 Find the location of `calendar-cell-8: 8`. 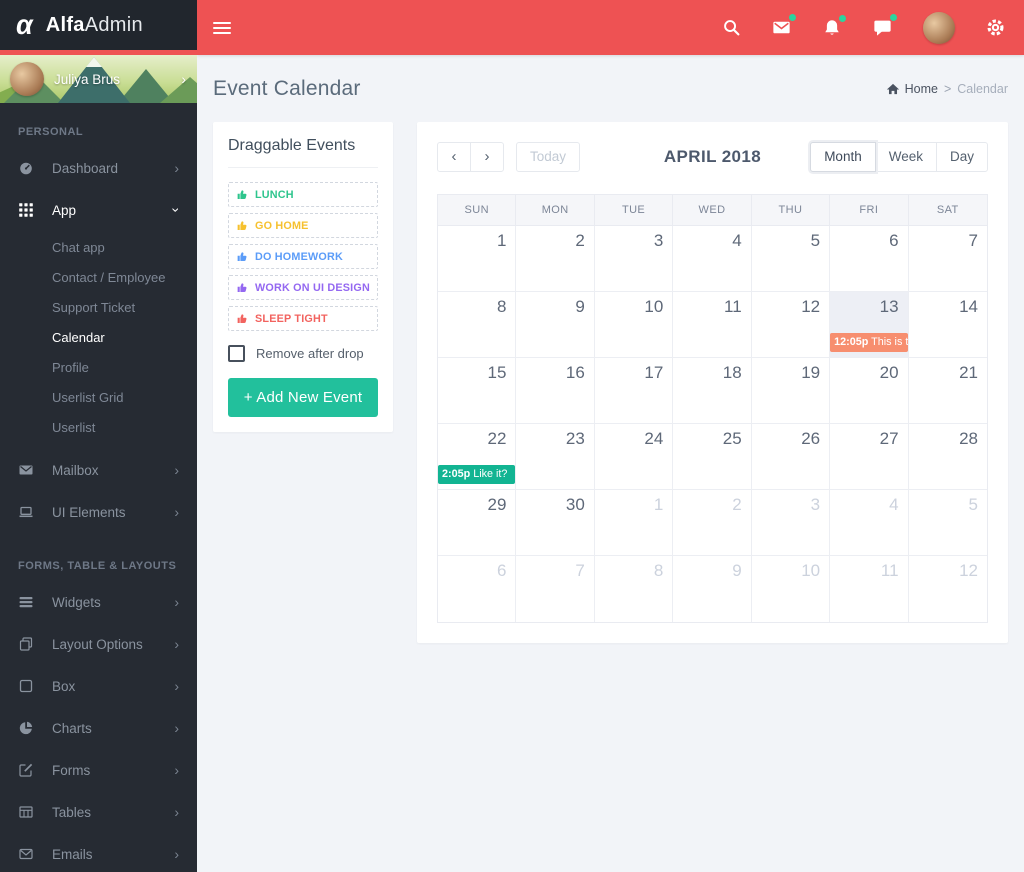

calendar-cell-8: 8 is located at coordinates (477, 325).